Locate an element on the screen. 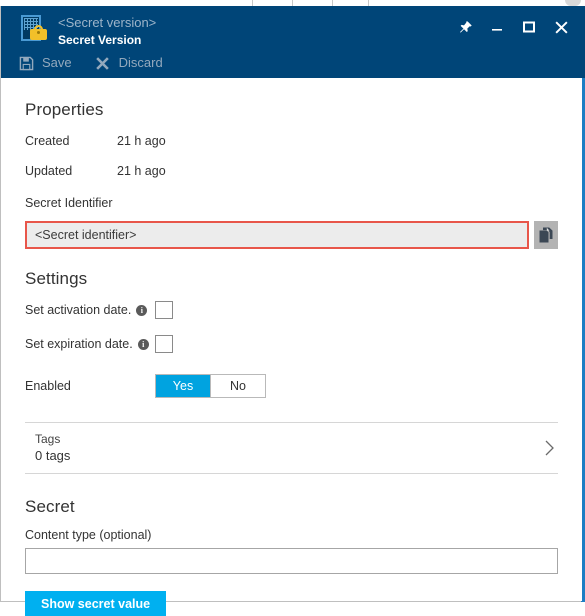 This screenshot has width=585, height=616. discard-icon is located at coordinates (103, 63).